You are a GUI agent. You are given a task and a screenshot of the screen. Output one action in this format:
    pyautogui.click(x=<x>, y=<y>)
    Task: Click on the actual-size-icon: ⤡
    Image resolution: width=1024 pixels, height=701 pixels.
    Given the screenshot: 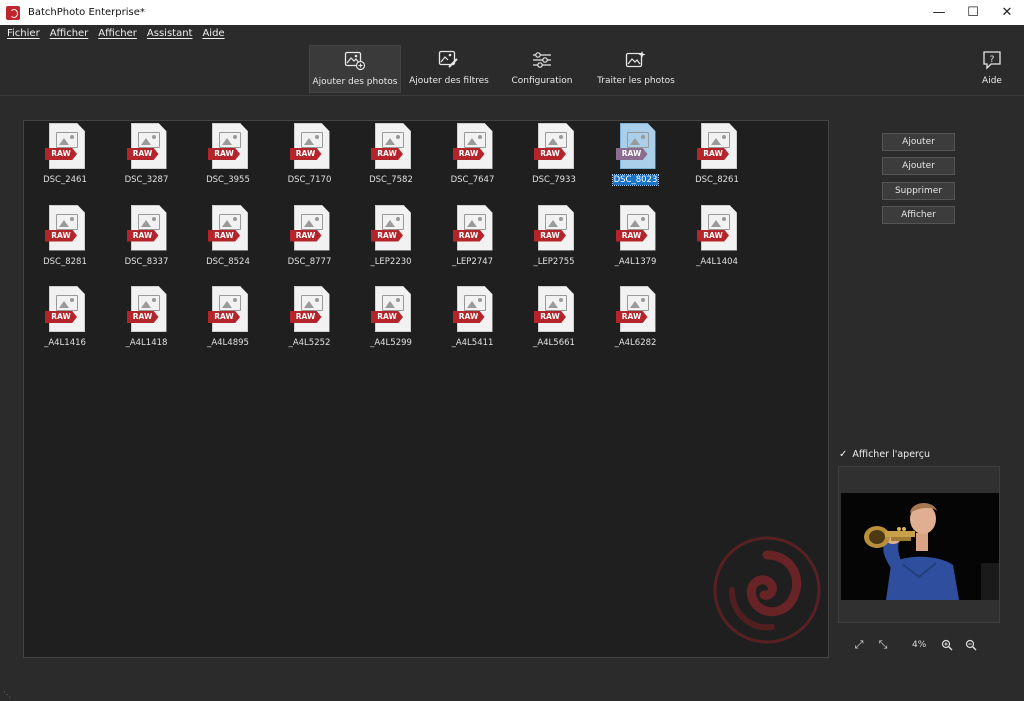 What is the action you would take?
    pyautogui.click(x=883, y=645)
    